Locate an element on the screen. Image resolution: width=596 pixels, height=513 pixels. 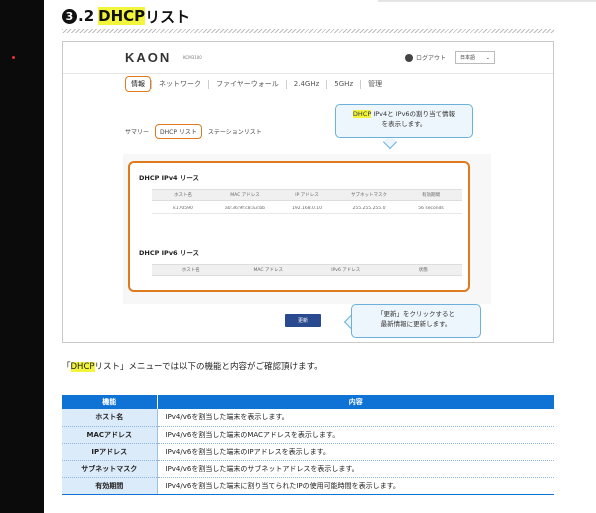
ipv4-col-mac: MAC アドレス is located at coordinates (245, 195).